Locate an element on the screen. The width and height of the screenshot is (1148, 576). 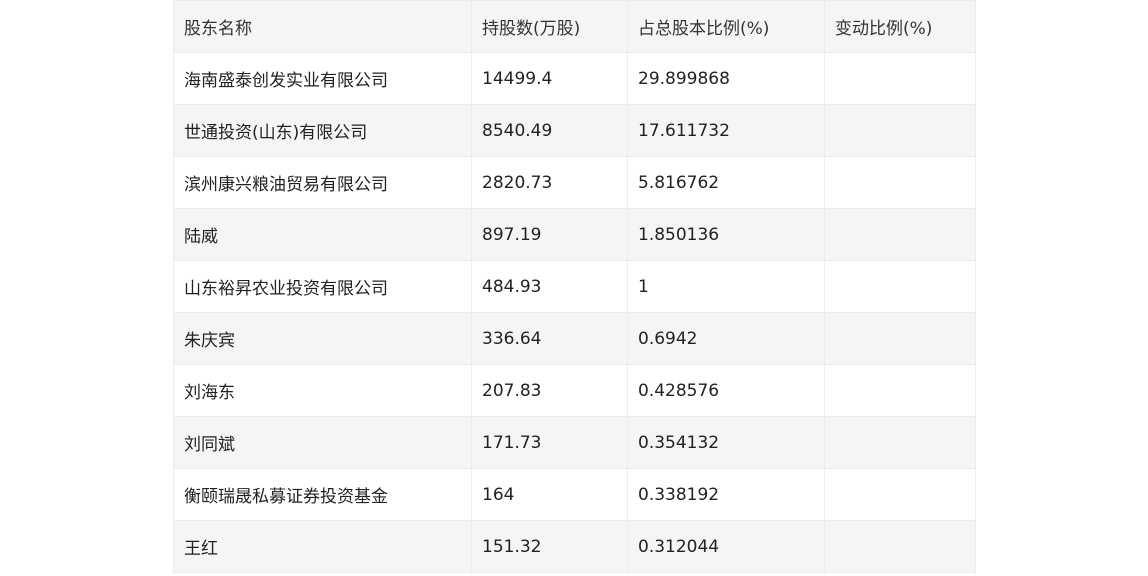
cell-shareholder-name: 海南盛泰创发实业有限公司 is located at coordinates (322, 78).